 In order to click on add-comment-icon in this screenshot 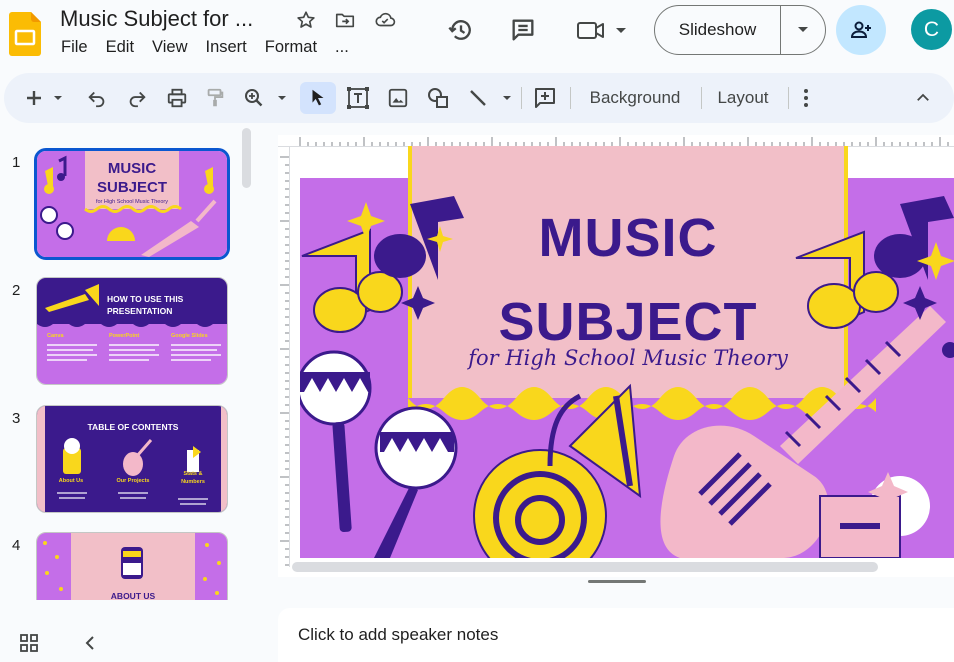, I will do `click(545, 98)`.